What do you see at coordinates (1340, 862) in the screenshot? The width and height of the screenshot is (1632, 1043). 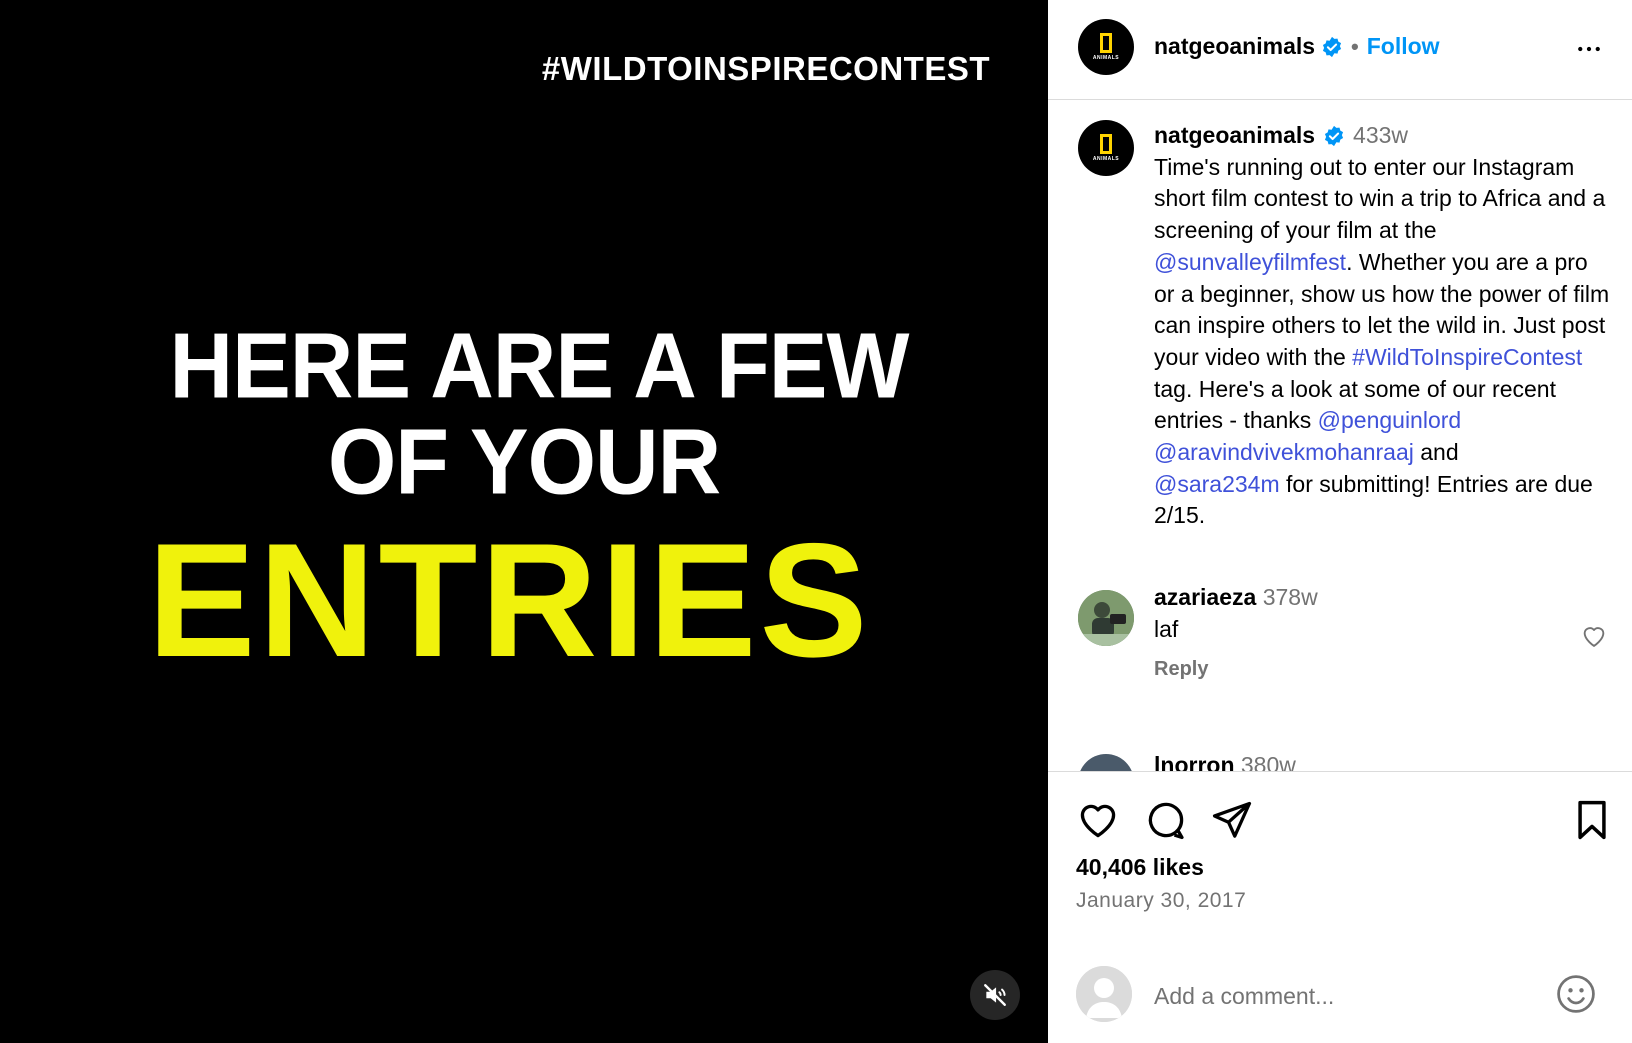 I see `post-actions: 40,406 likes January 30, 2017` at bounding box center [1340, 862].